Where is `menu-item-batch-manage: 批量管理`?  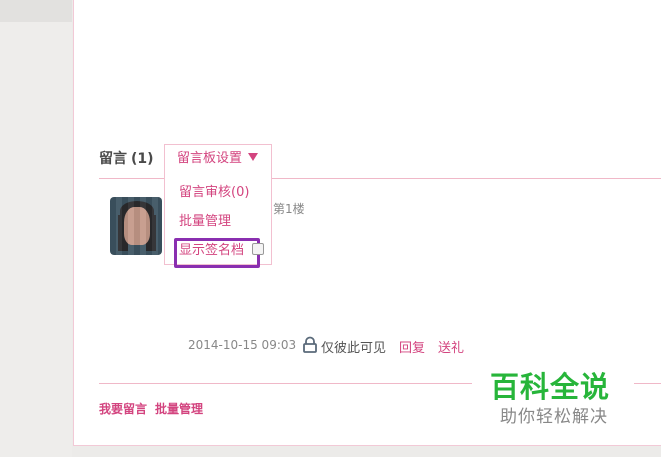 menu-item-batch-manage: 批量管理 is located at coordinates (217, 239).